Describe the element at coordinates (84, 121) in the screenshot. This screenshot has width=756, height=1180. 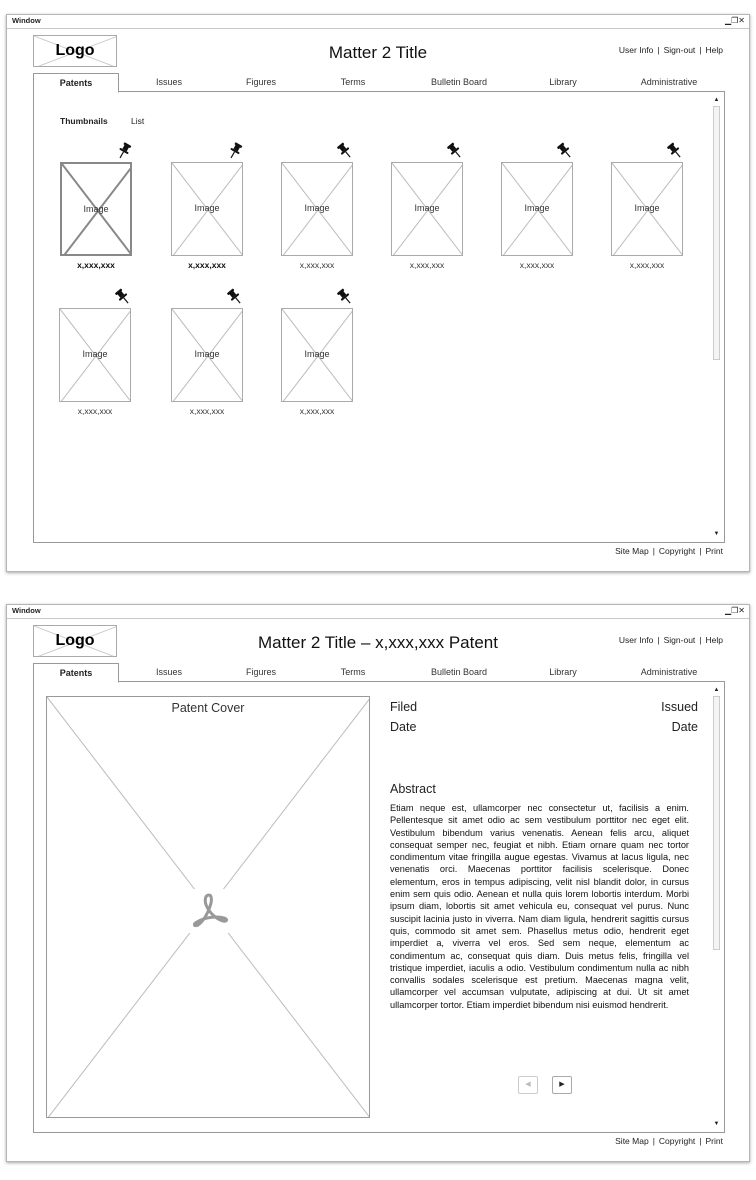
I see `view-thumbnails: Thumbnails` at that location.